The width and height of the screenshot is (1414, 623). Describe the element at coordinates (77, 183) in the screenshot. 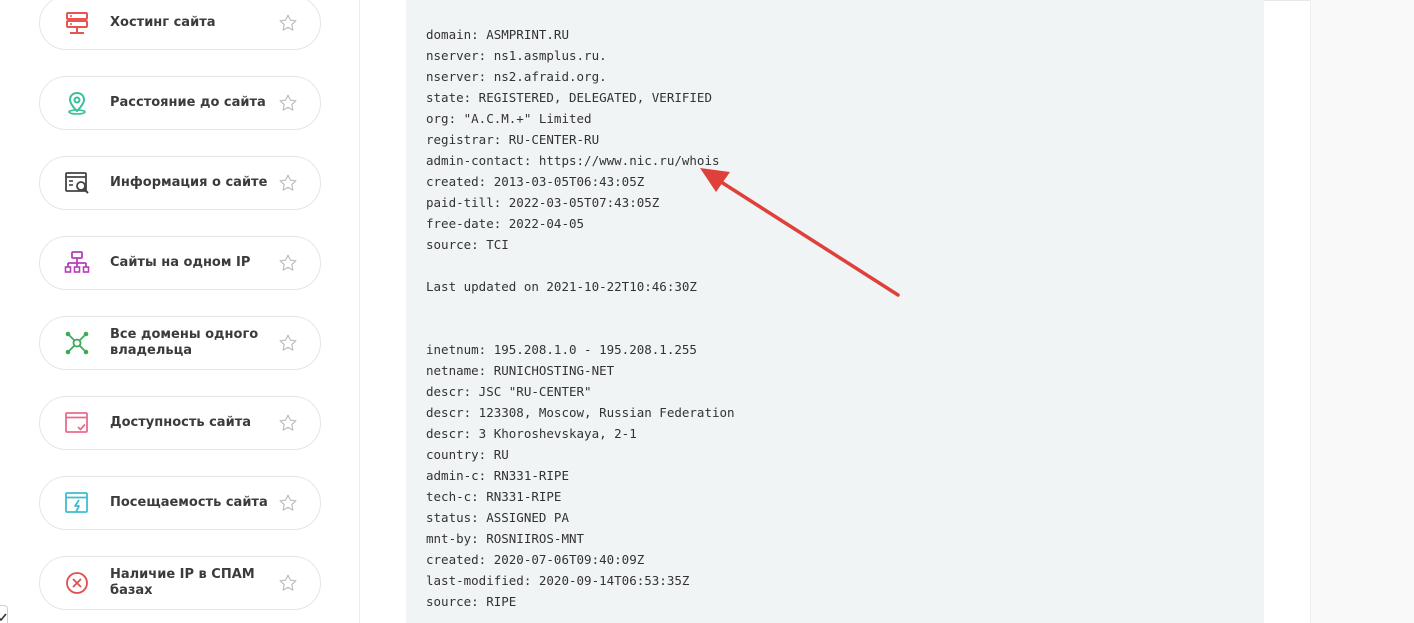

I see `site-search-icon` at that location.